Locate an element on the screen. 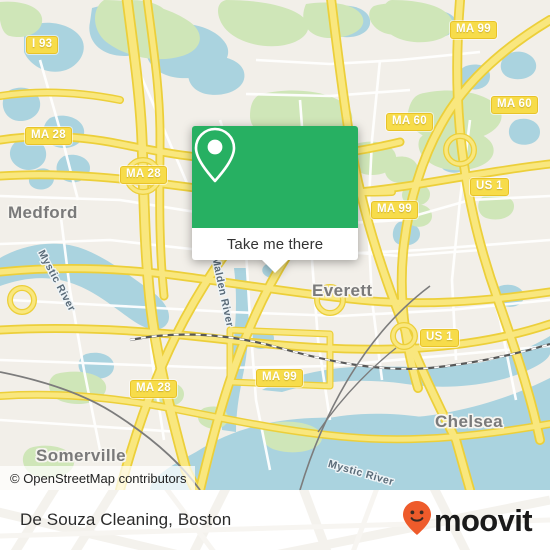  destination-callout-card: Take me there is located at coordinates (275, 199).